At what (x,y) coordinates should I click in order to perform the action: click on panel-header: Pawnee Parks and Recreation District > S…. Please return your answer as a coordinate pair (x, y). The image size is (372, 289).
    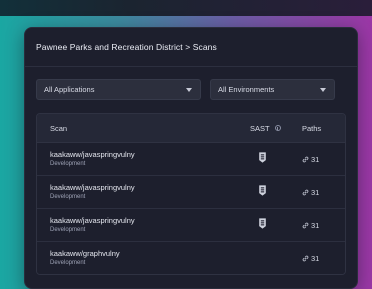
    Looking at the image, I should click on (191, 47).